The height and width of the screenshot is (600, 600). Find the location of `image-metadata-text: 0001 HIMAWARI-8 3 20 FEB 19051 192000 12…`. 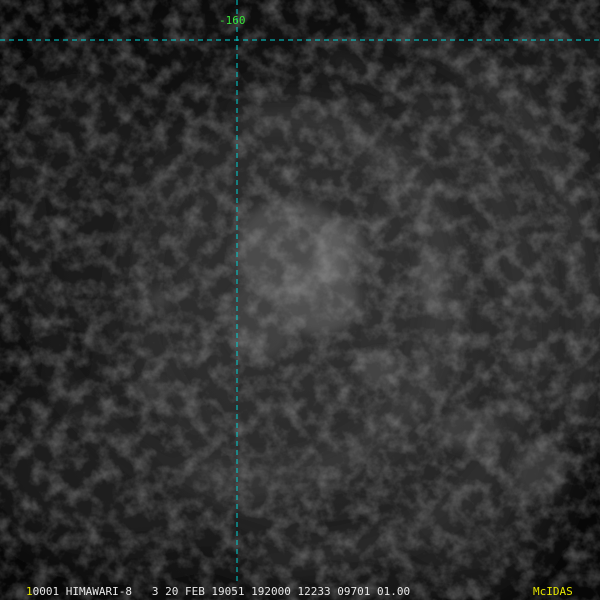

image-metadata-text: 0001 HIMAWARI-8 3 20 FEB 19051 192000 12… is located at coordinates (221, 591).